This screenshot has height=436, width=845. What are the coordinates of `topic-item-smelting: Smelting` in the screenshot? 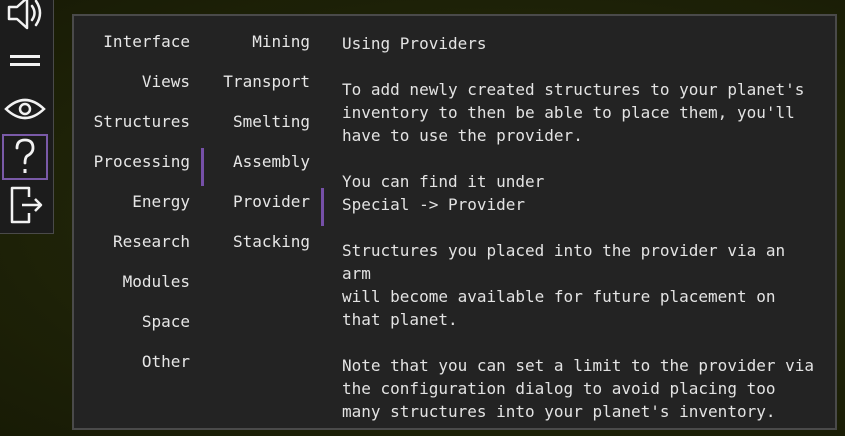 It's located at (265, 130).